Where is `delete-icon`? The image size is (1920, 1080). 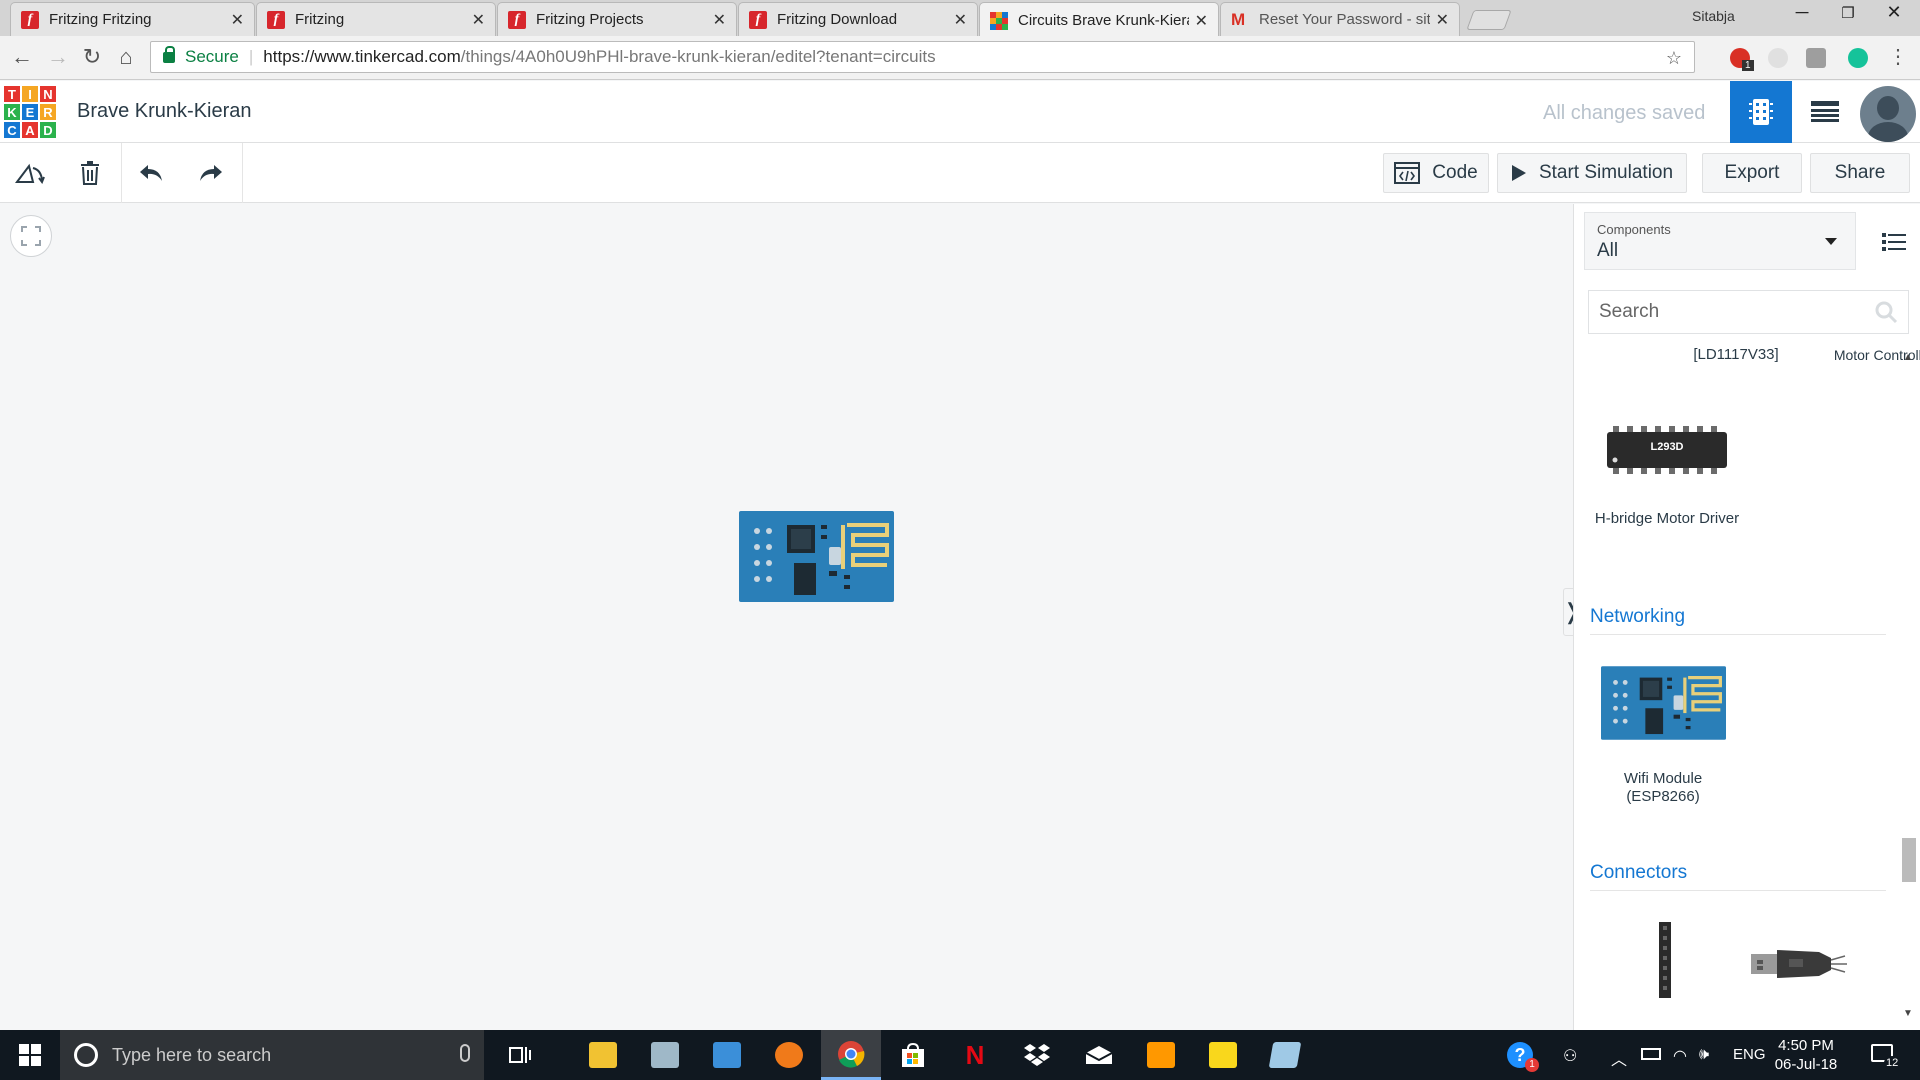
delete-icon is located at coordinates (90, 173).